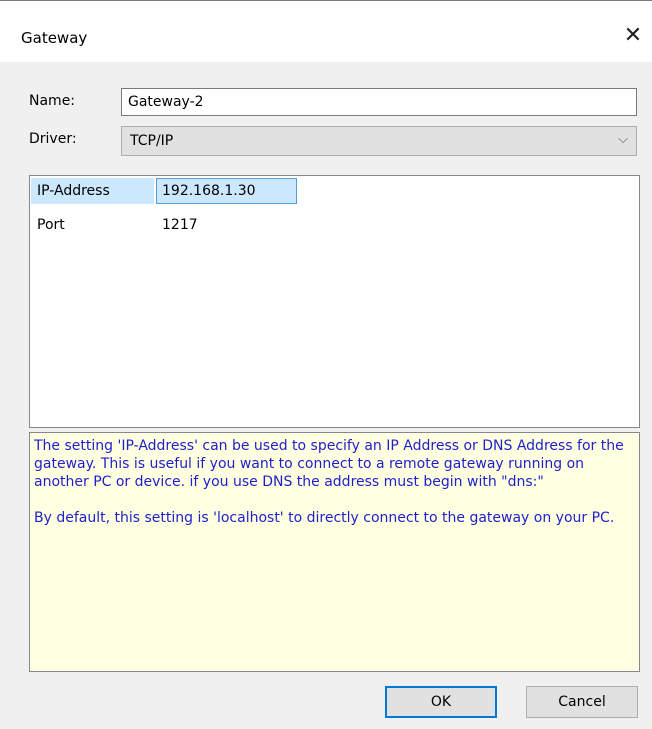 The image size is (652, 729). I want to click on close-icon: ✕, so click(633, 35).